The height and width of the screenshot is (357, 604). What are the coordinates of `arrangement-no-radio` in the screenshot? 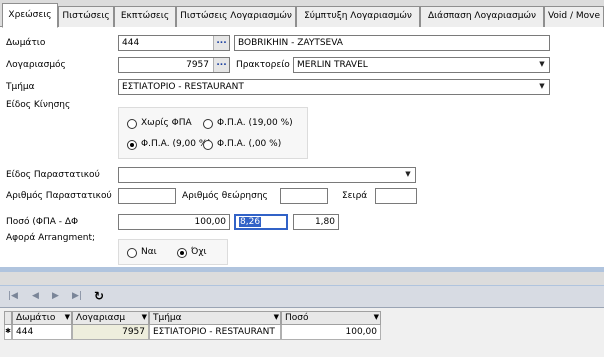 It's located at (182, 253).